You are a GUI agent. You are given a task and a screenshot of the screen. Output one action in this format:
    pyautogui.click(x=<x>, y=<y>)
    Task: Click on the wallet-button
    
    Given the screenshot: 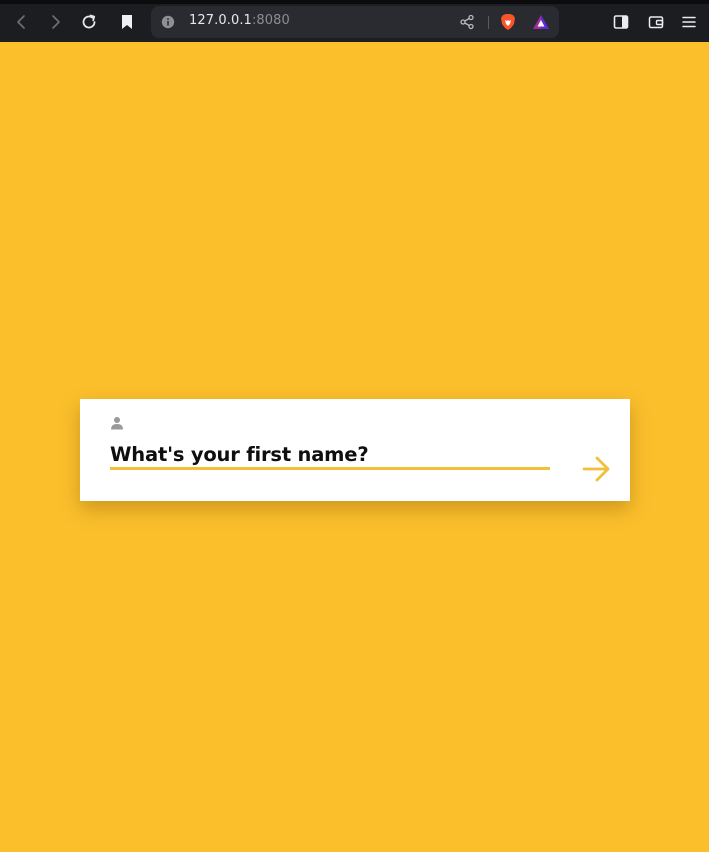 What is the action you would take?
    pyautogui.click(x=656, y=22)
    